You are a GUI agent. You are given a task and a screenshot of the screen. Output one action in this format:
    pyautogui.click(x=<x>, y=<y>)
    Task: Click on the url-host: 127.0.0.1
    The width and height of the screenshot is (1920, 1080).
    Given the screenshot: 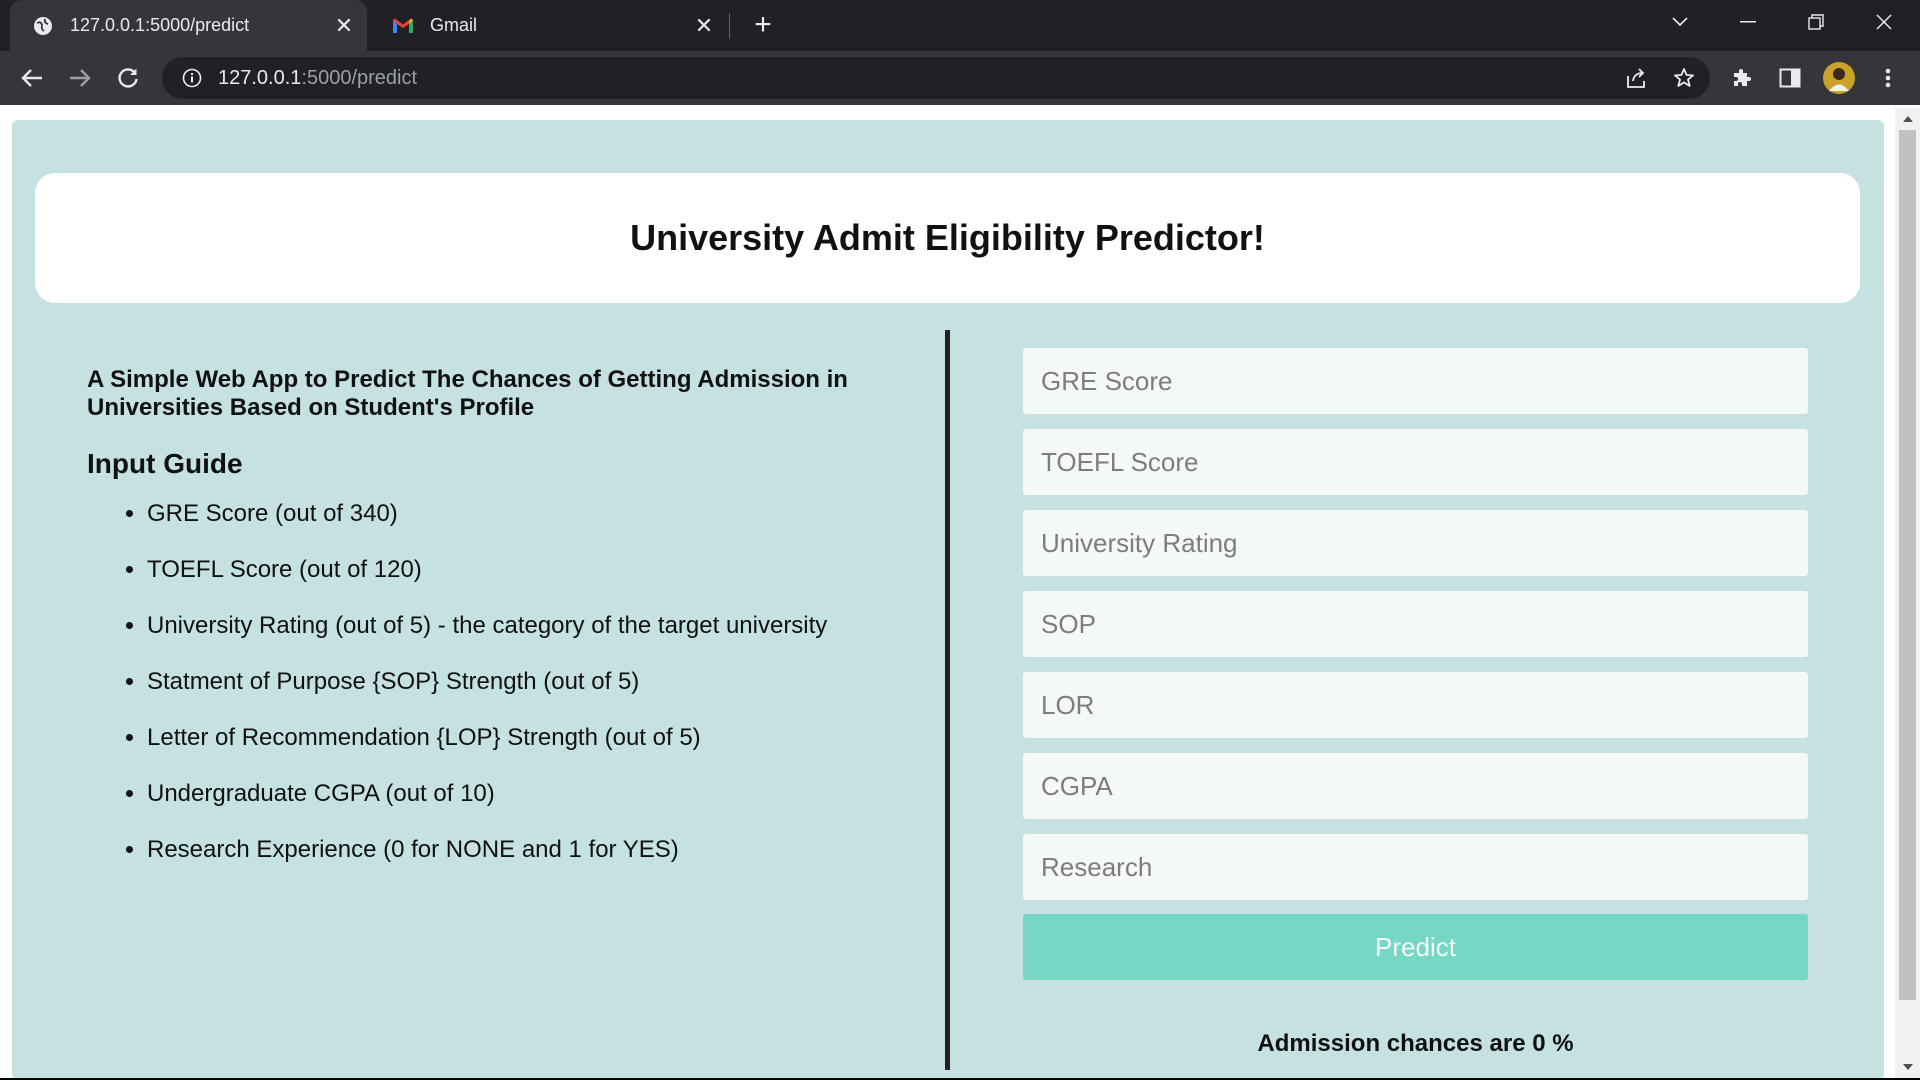 What is the action you would take?
    pyautogui.click(x=260, y=77)
    